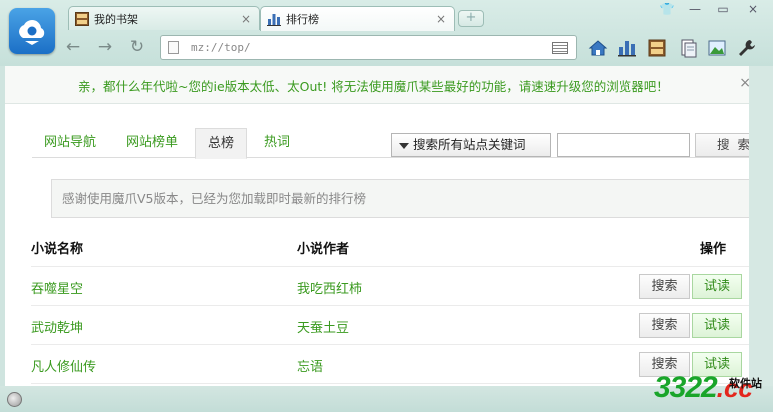 The width and height of the screenshot is (773, 412). What do you see at coordinates (323, 326) in the screenshot?
I see `novel-author-link: 天蚕土豆` at bounding box center [323, 326].